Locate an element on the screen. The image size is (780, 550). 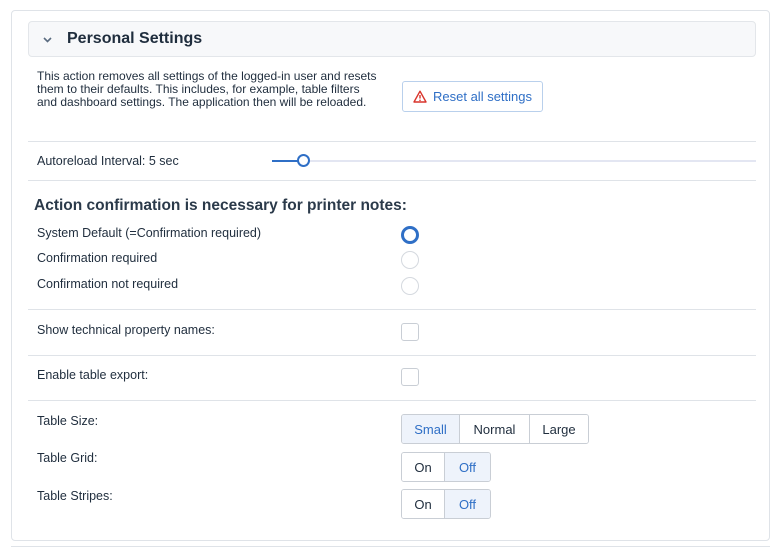
radio-label-confirmation-required: Confirmation required is located at coordinates (97, 258).